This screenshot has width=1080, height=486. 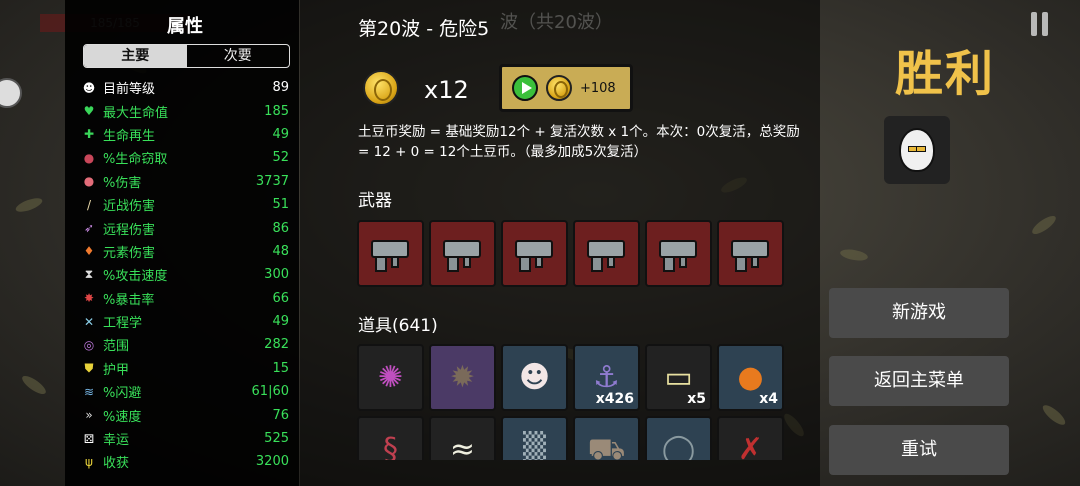 What do you see at coordinates (123, 324) in the screenshot?
I see `stat-label: 工程学` at bounding box center [123, 324].